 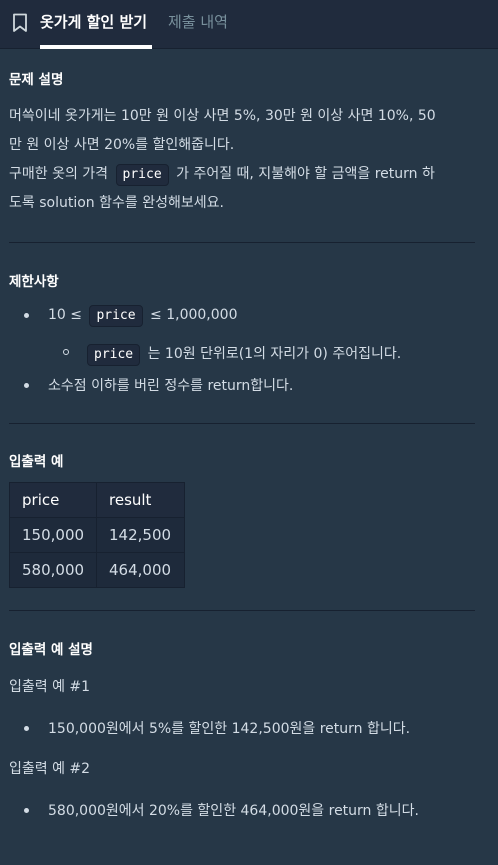 I want to click on constraints-heading: 제한사항, so click(x=34, y=282).